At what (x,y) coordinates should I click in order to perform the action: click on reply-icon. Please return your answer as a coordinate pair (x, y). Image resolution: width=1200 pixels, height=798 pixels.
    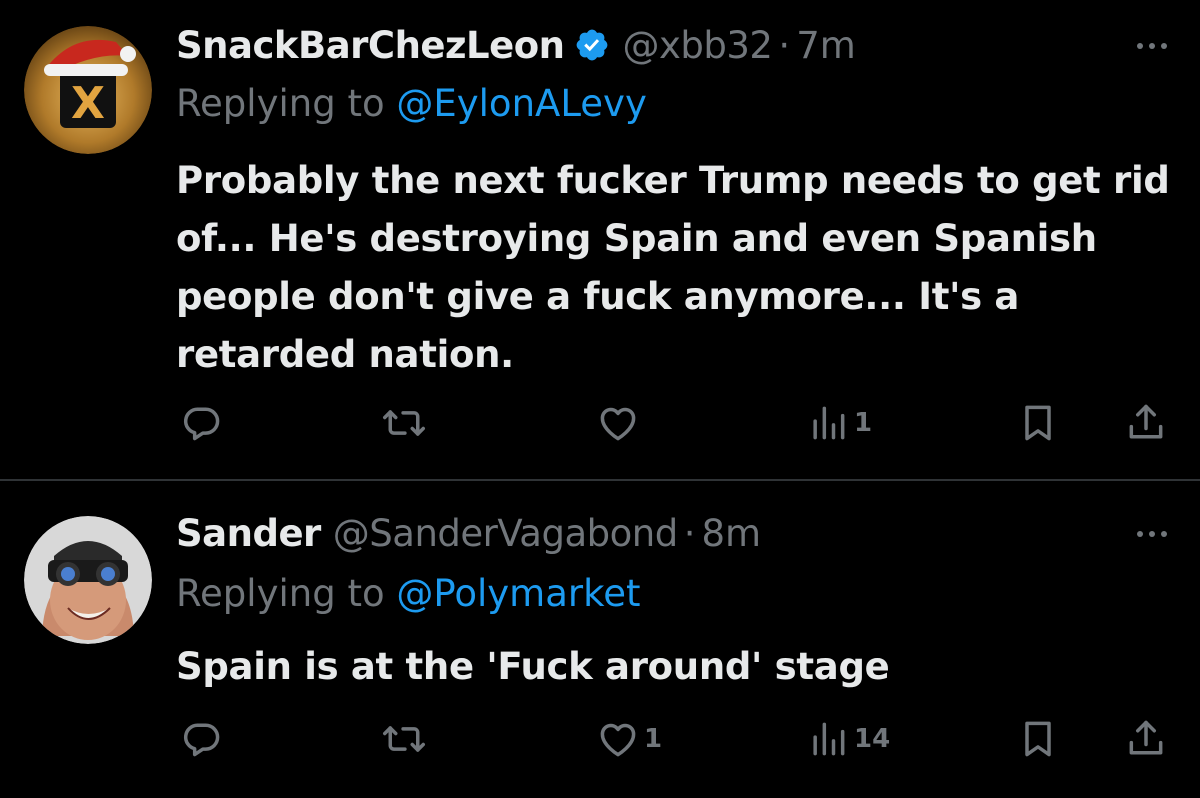
    Looking at the image, I should click on (202, 740).